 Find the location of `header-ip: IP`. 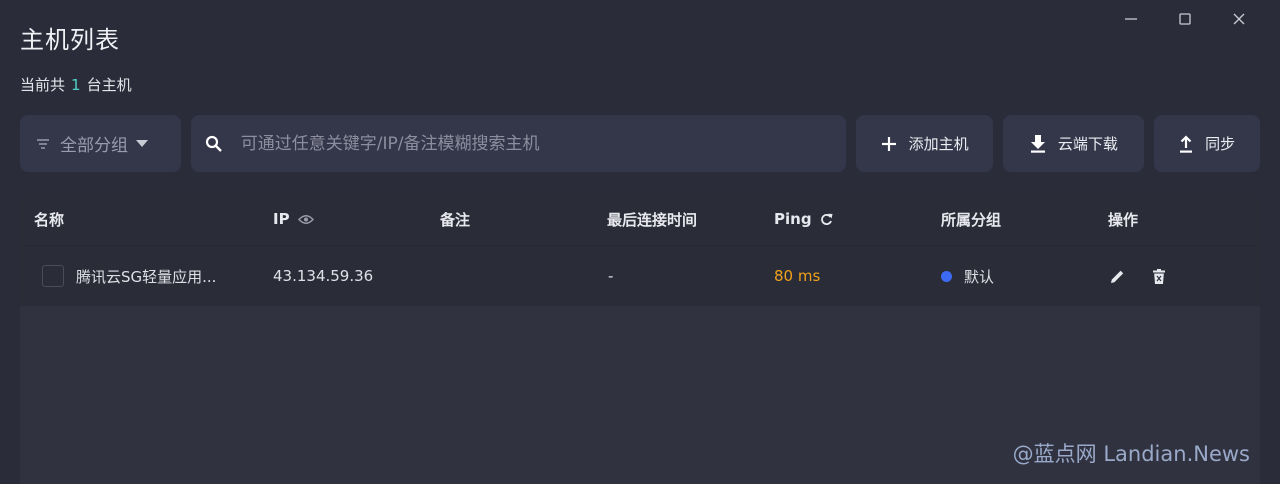

header-ip: IP is located at coordinates (293, 219).